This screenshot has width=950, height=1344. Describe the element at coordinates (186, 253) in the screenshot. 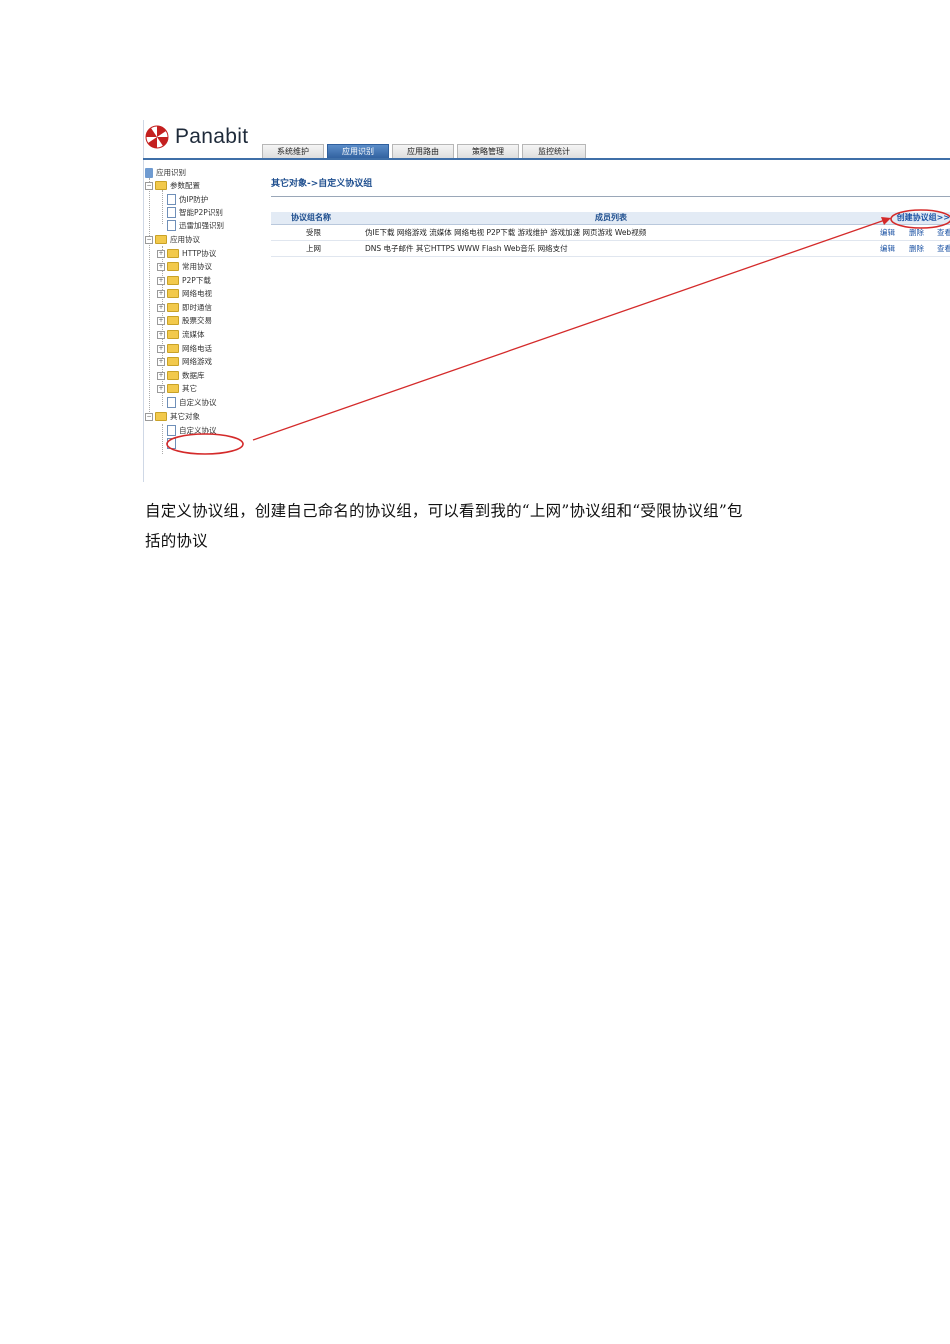

I see `tree-item-http: + HTTP协议` at that location.